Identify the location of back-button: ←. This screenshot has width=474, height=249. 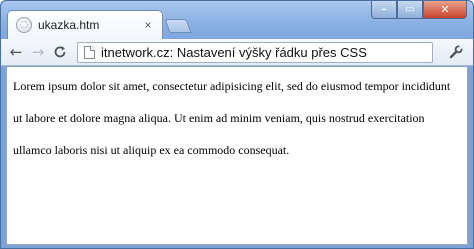
(16, 52).